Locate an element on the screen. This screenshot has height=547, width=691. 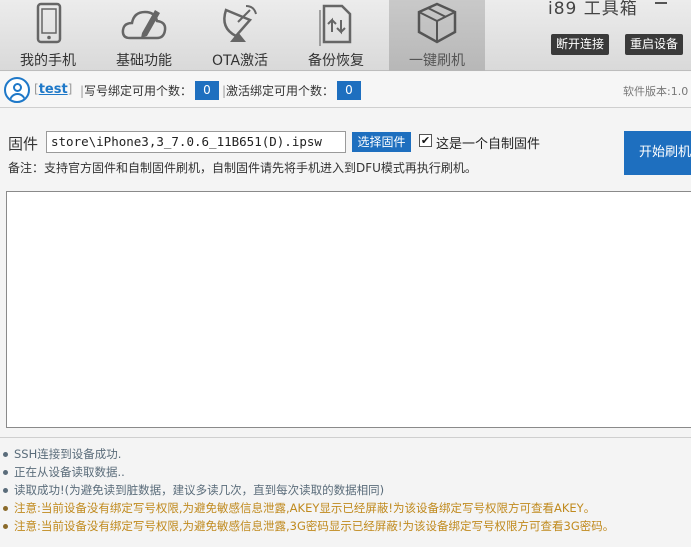
nav-label: 一键刷机 is located at coordinates (437, 61).